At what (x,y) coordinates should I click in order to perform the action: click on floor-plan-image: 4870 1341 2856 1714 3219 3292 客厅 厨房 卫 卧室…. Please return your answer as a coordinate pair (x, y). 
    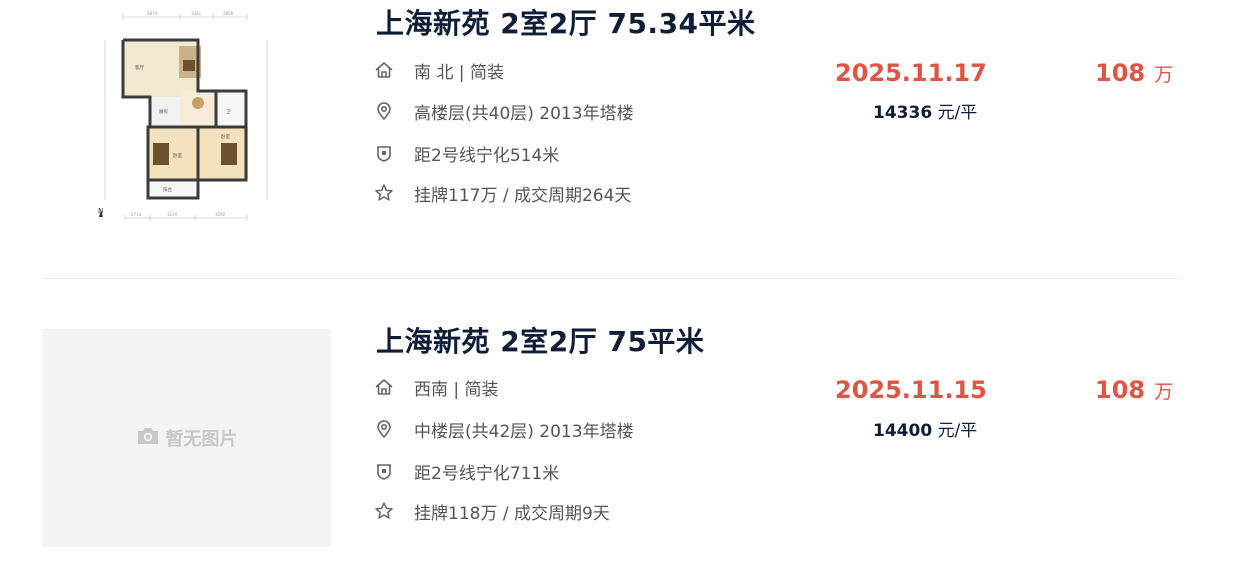
    Looking at the image, I should click on (183, 116).